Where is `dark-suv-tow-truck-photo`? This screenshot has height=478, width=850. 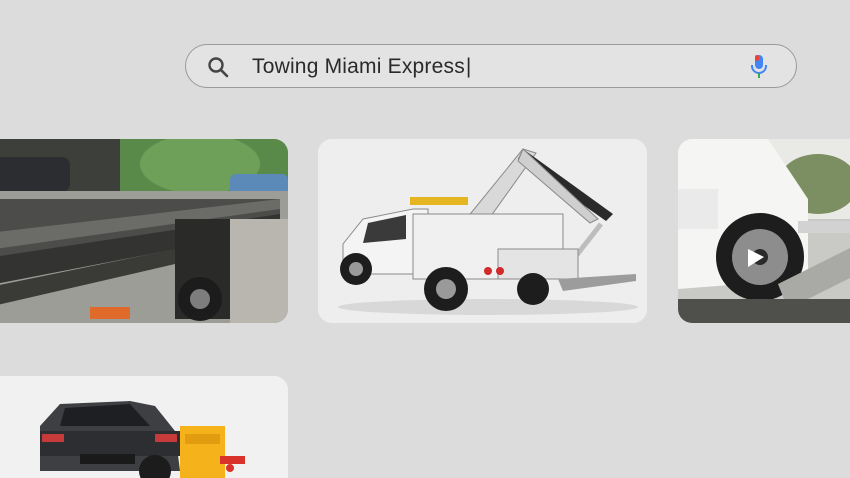
dark-suv-tow-truck-photo is located at coordinates (144, 427).